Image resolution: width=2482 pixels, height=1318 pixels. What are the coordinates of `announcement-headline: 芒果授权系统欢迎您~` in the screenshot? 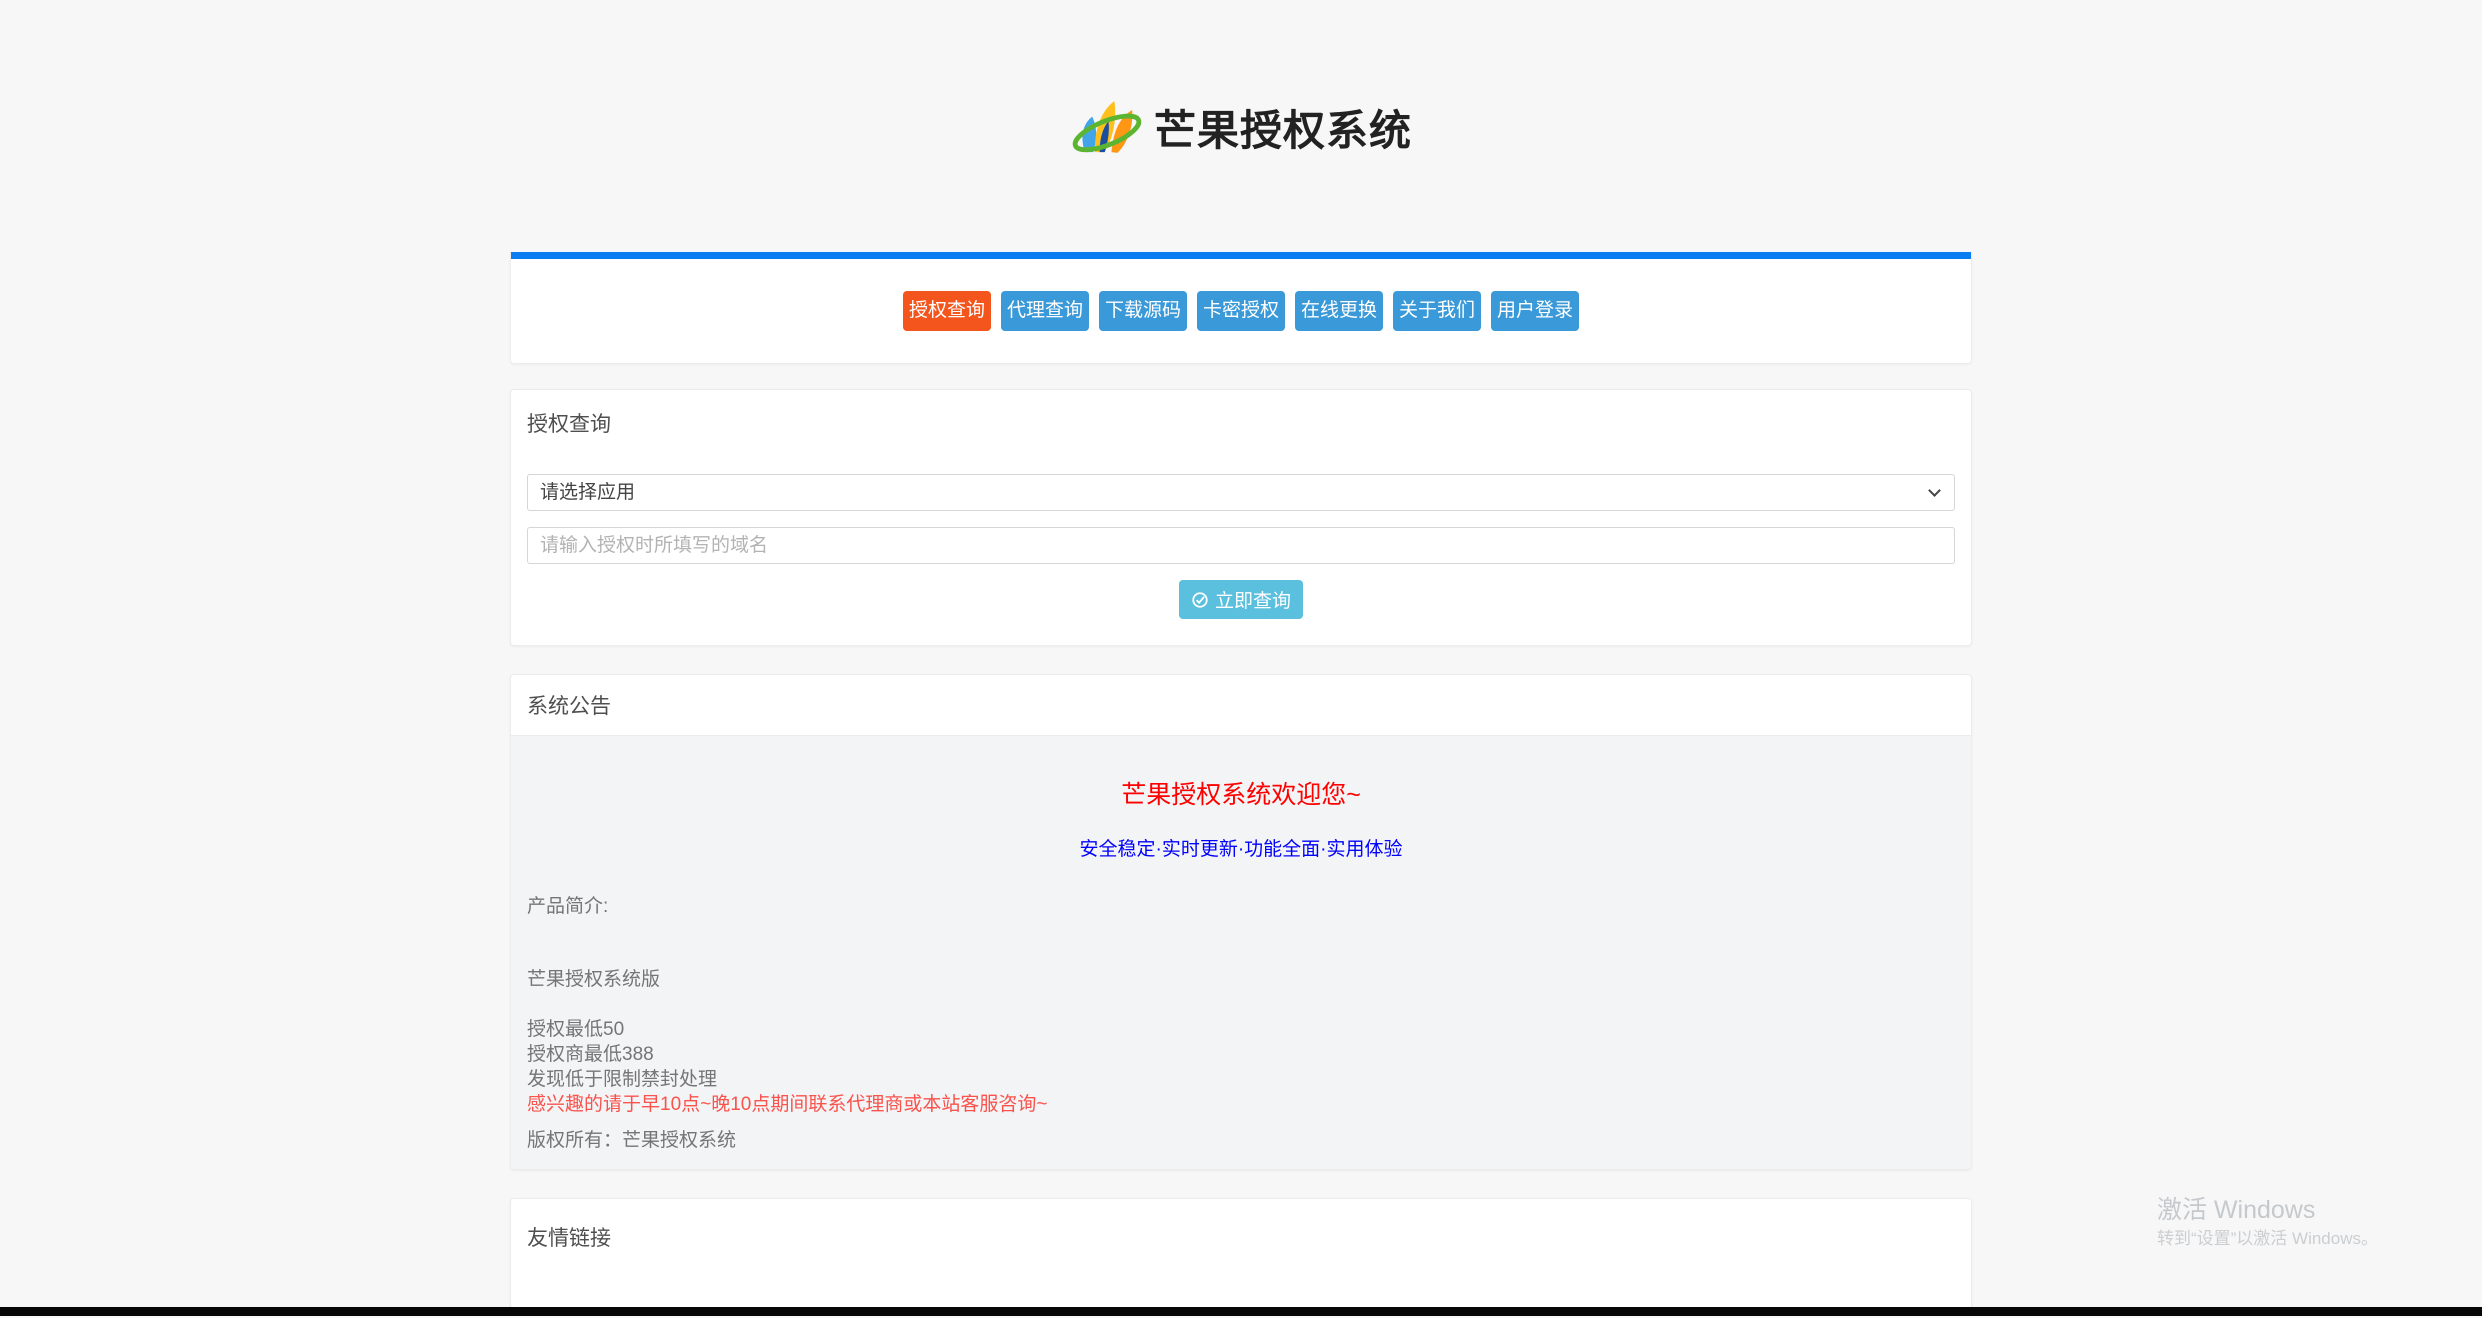 It's located at (1241, 795).